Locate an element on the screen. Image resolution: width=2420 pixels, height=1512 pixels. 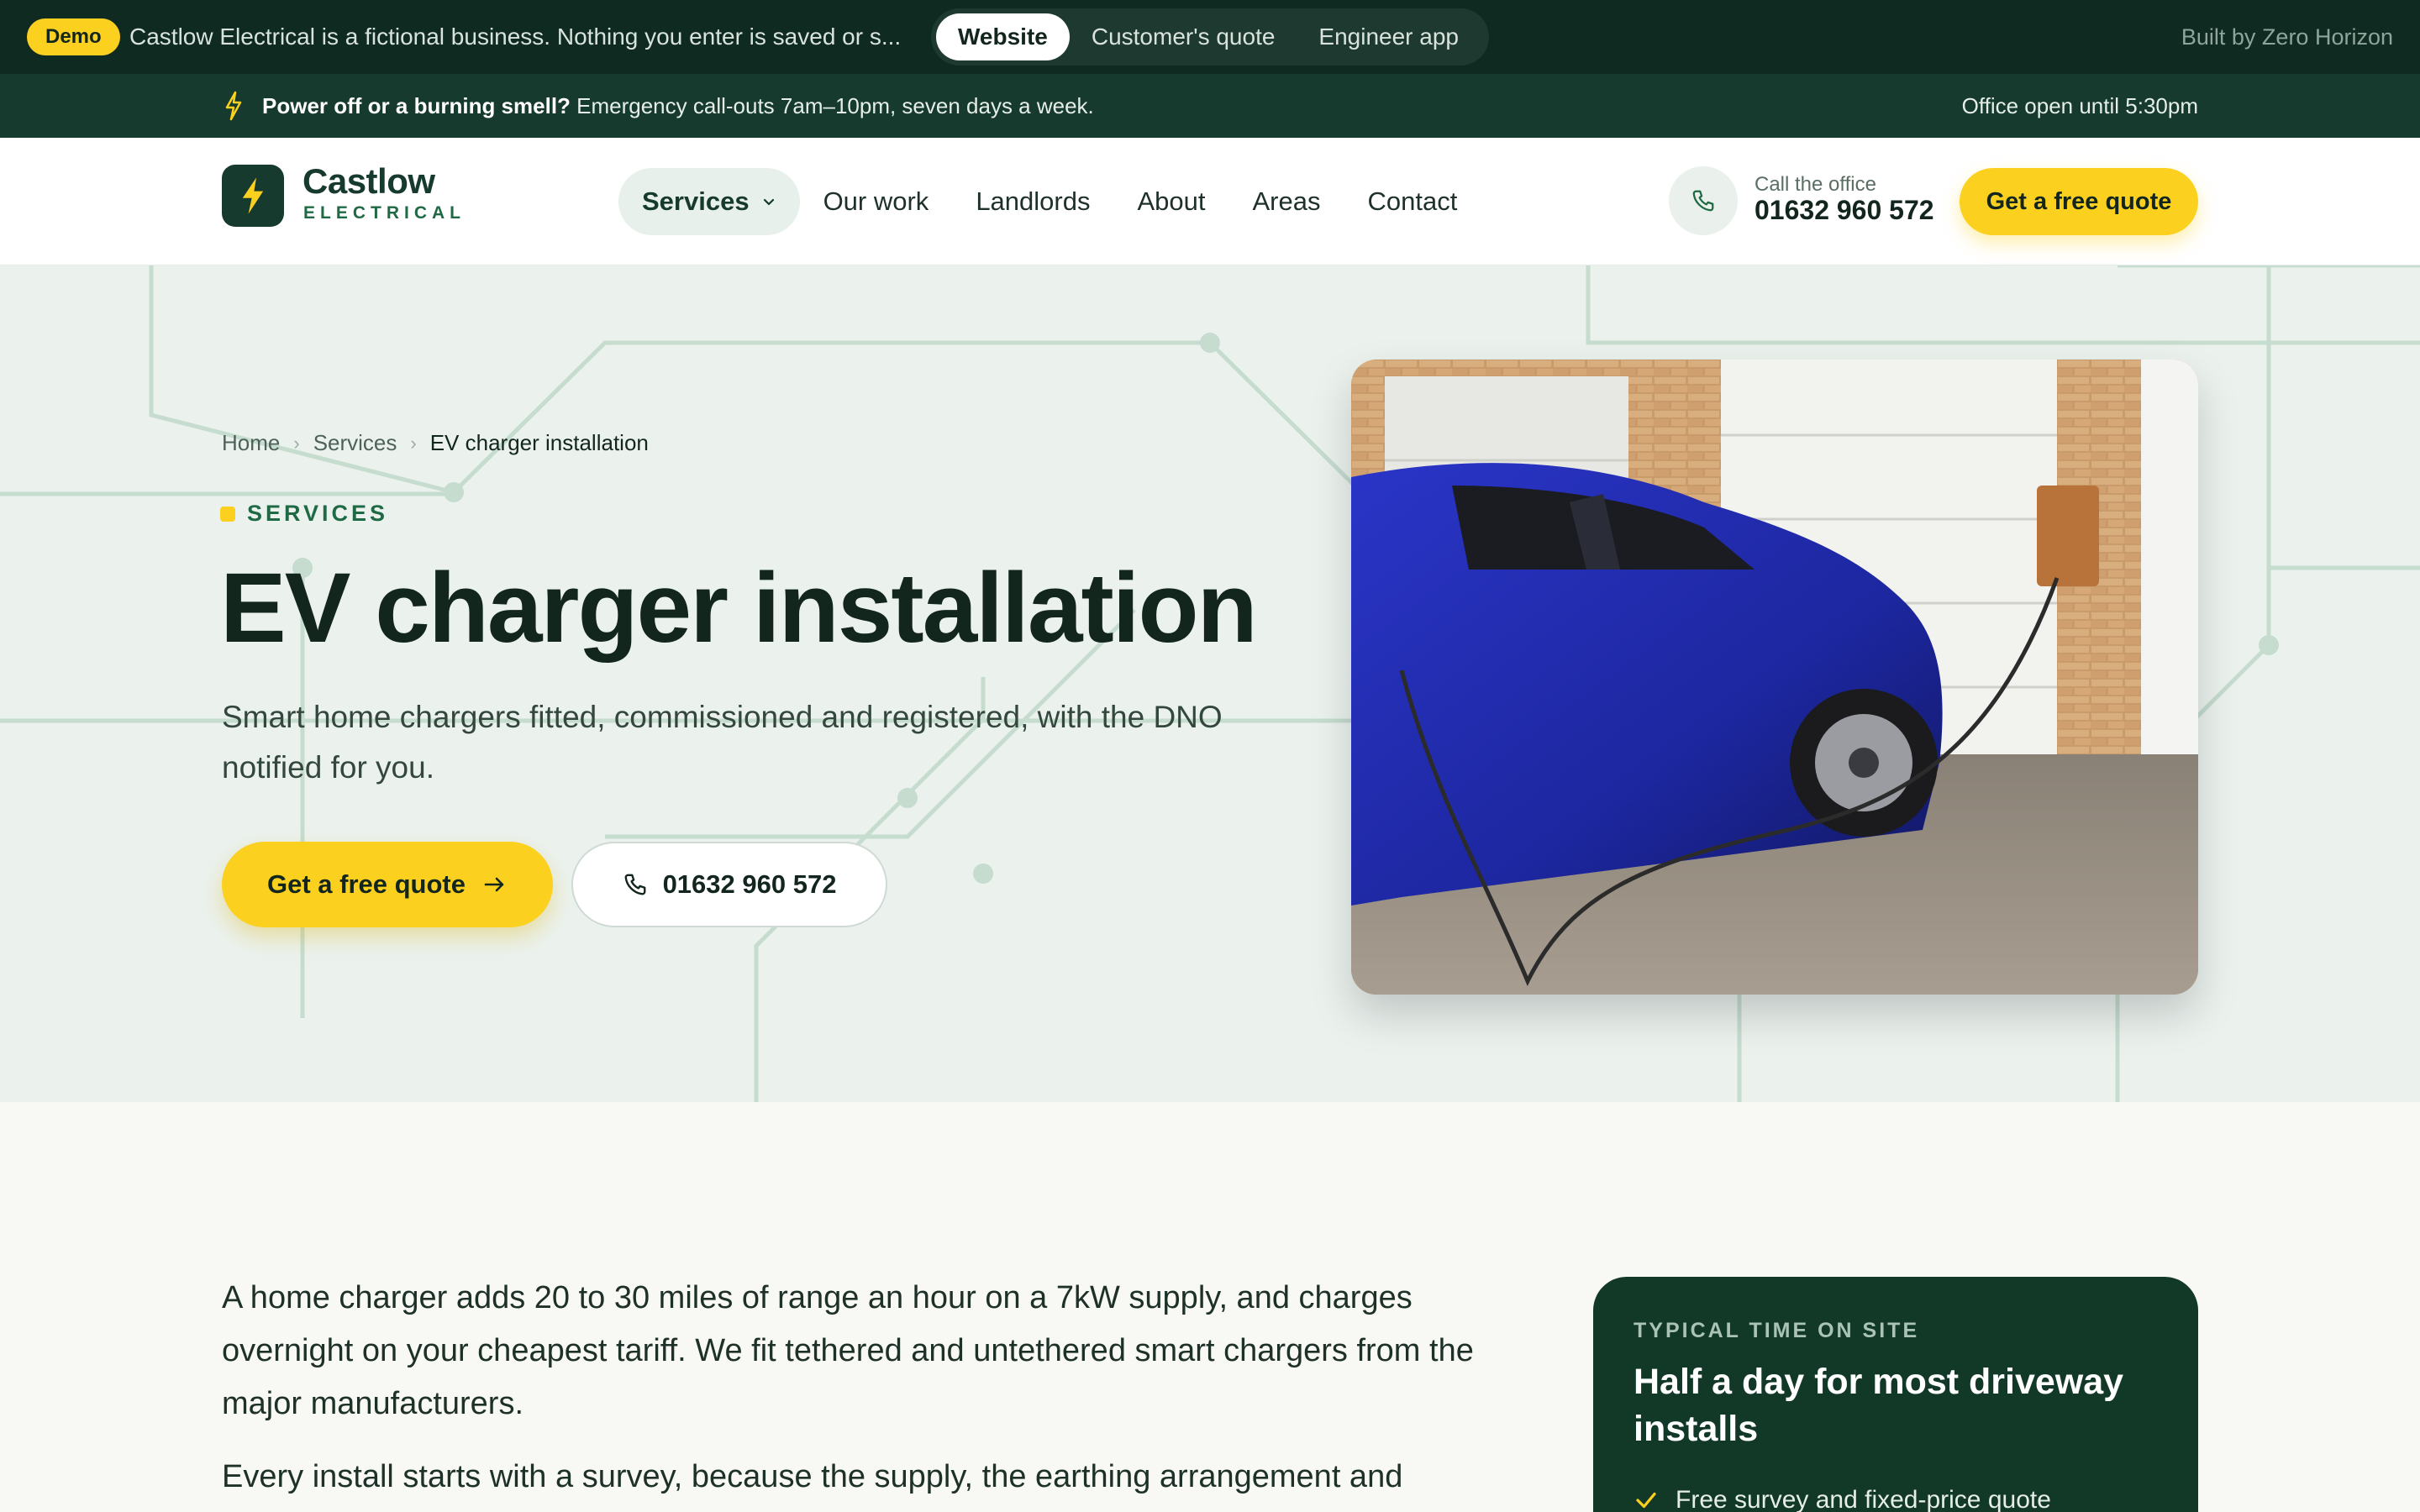
hero-phone-button: 01632 960 572 is located at coordinates (729, 884).